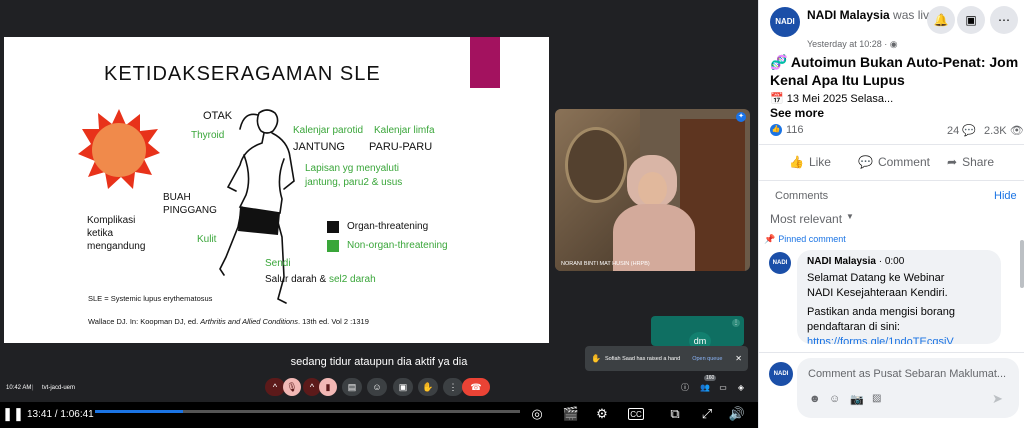  What do you see at coordinates (404, 130) in the screenshot?
I see `label-kalenjar-limfa: Kalenjar limfa` at bounding box center [404, 130].